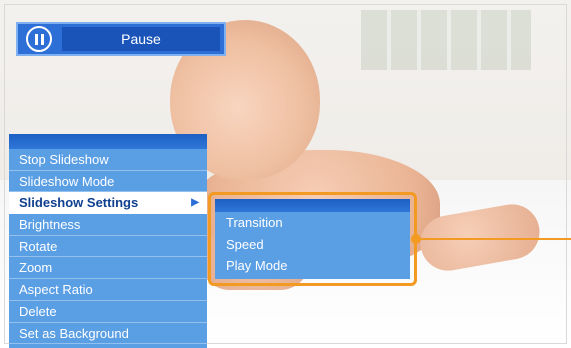  What do you see at coordinates (108, 247) in the screenshot?
I see `menu-item-rotate: Rotate` at bounding box center [108, 247].